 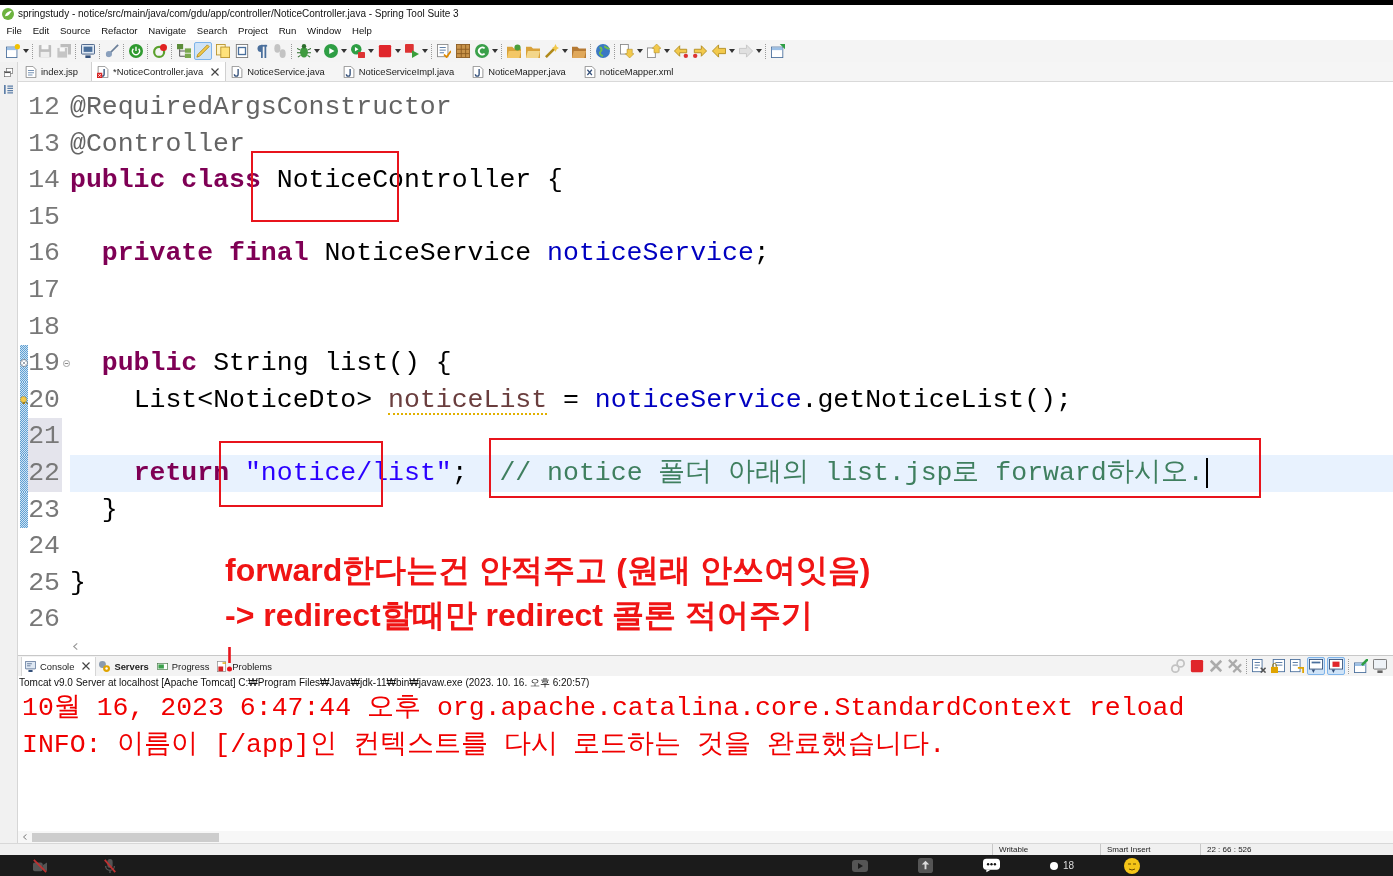 I want to click on editor-tab: noticeMapper.xml, so click(x=632, y=71).